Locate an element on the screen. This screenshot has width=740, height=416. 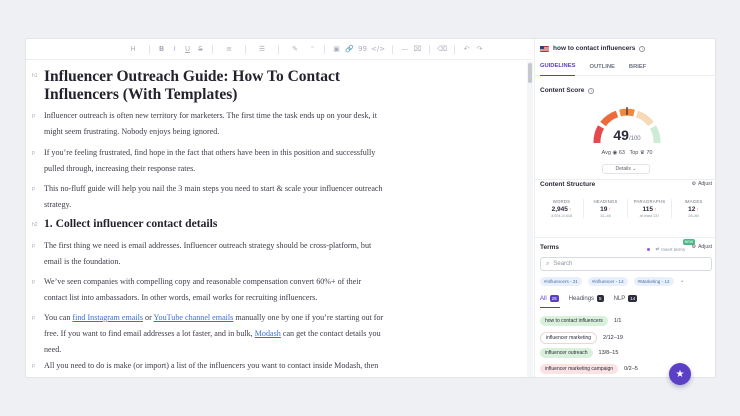
top-value: 70 is located at coordinates (649, 153).